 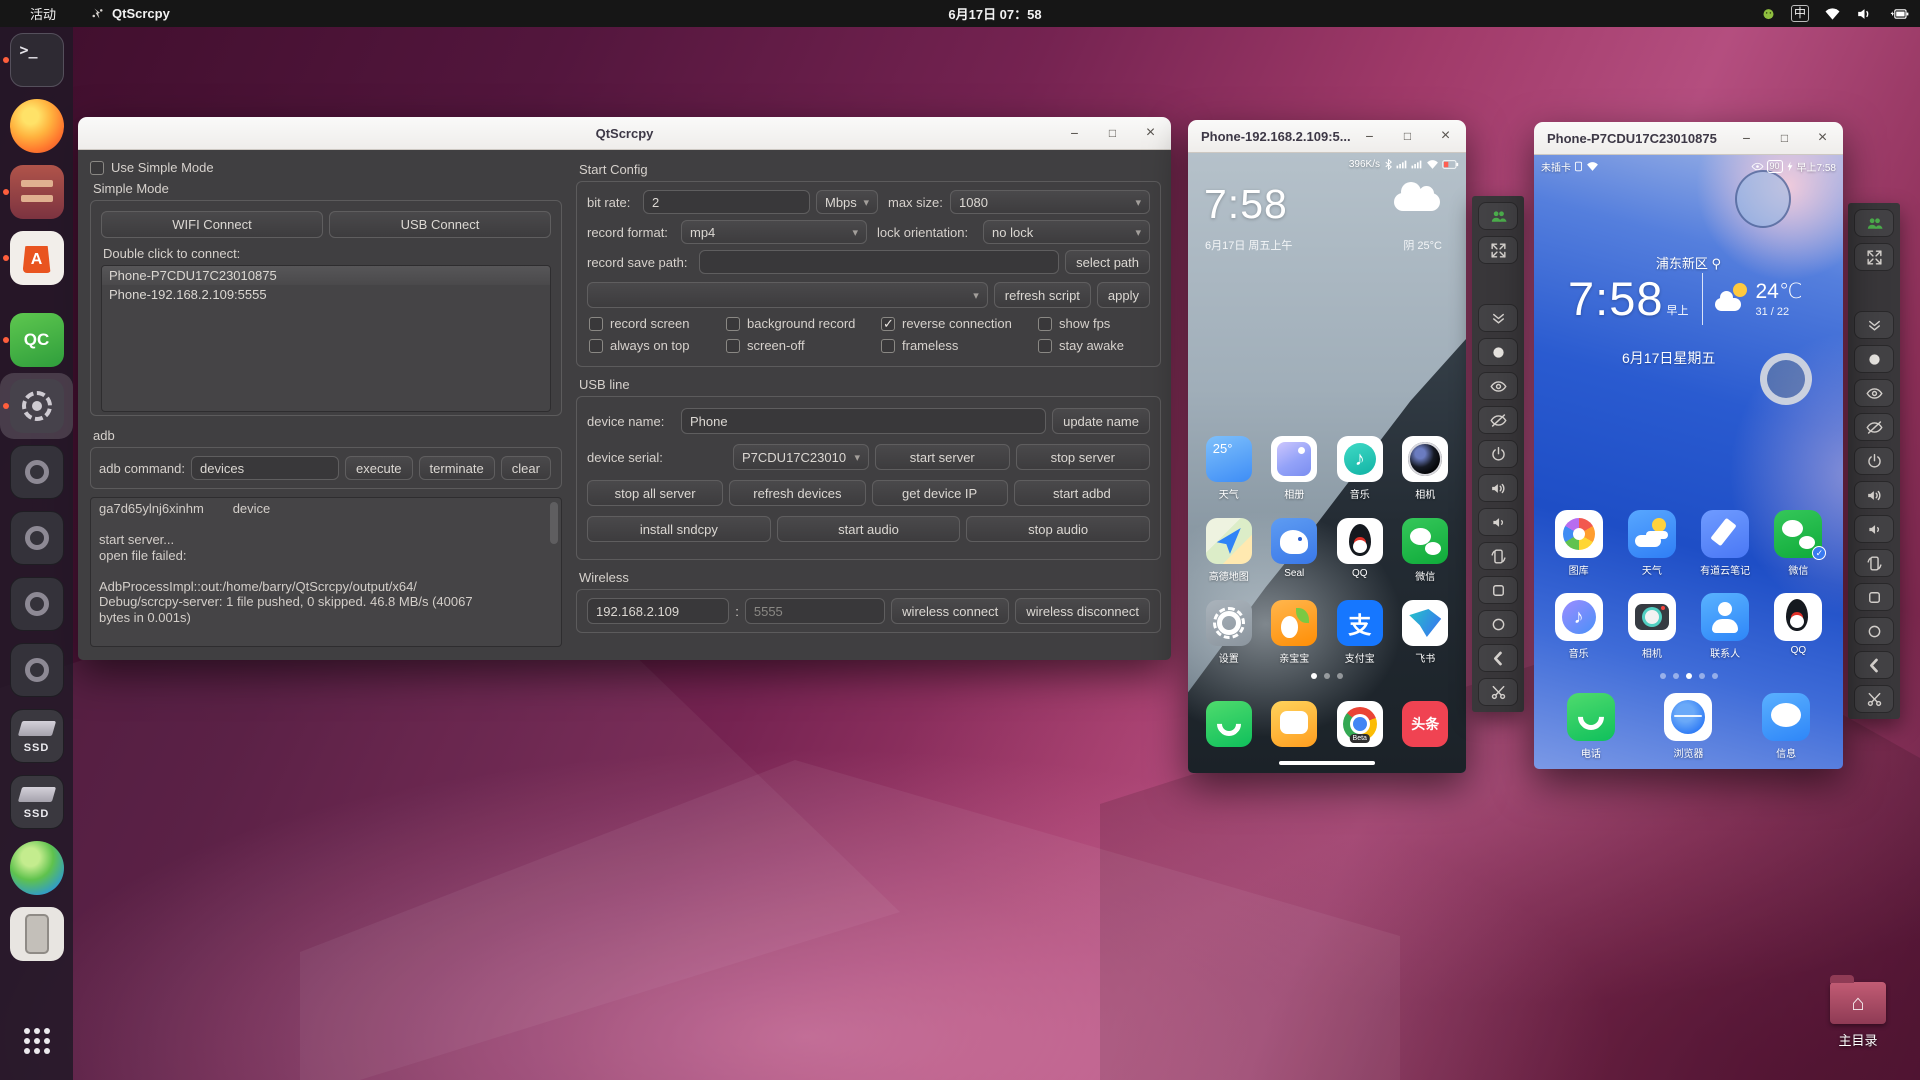 What do you see at coordinates (1874, 563) in the screenshot?
I see `toolbar-flip-button` at bounding box center [1874, 563].